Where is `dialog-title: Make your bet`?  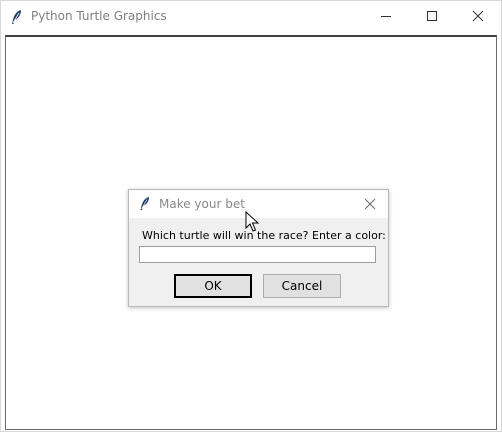
dialog-title: Make your bet is located at coordinates (202, 204).